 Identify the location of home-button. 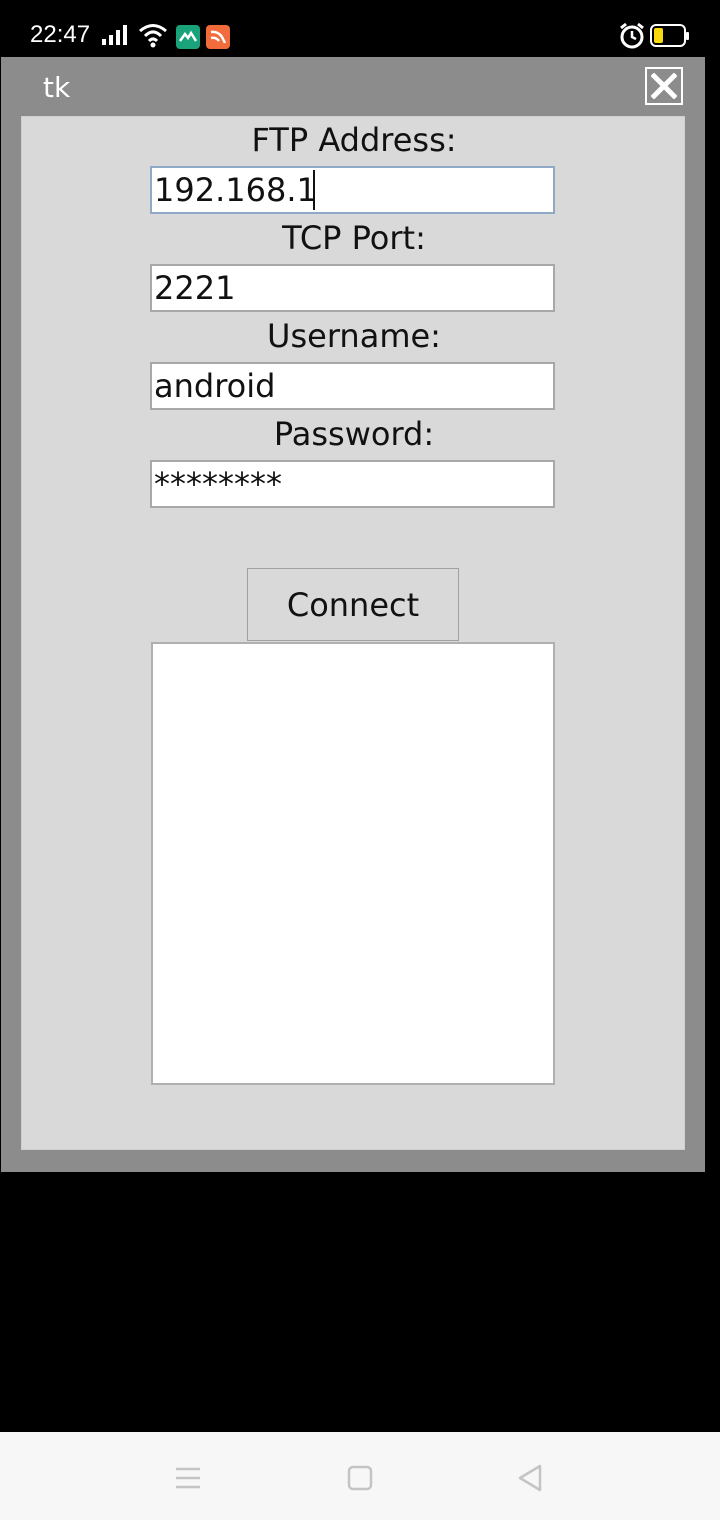
(360, 1478).